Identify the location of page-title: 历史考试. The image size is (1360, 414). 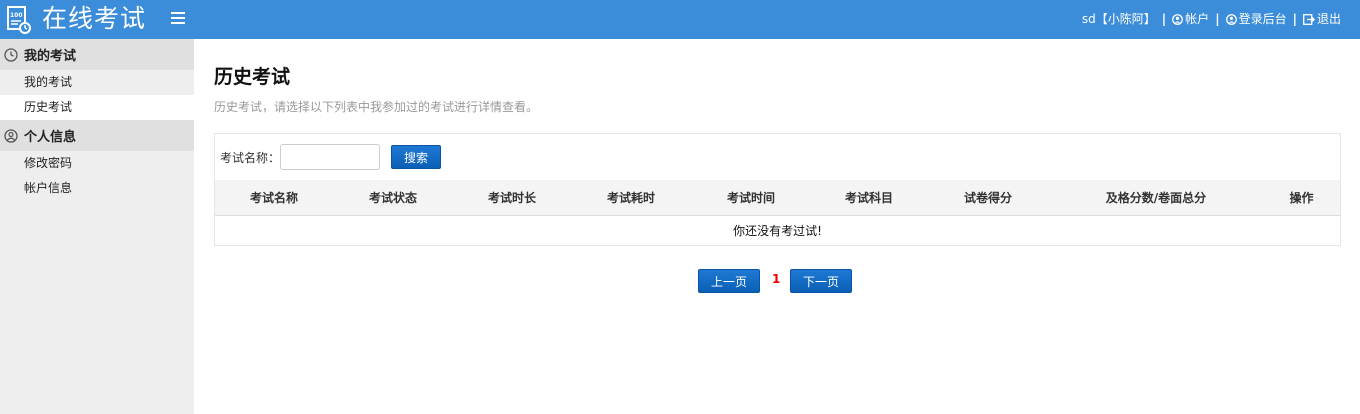
(252, 77).